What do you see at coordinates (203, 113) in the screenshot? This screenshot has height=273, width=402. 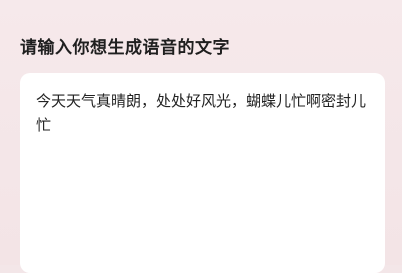 I see `speech-text-input: 今天天气真晴朗，处处好风光，蝴蝶儿忙啊密封儿忙` at bounding box center [203, 113].